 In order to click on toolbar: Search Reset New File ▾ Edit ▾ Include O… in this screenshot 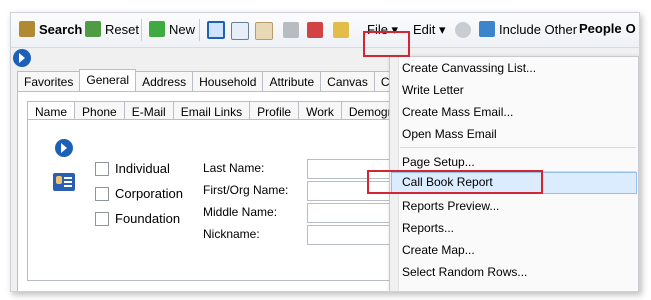, I will do `click(325, 30)`.